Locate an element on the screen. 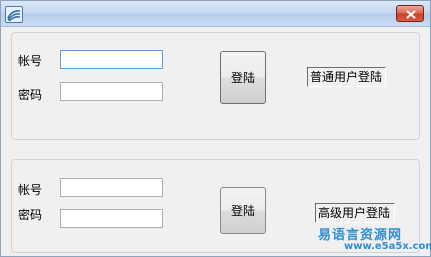 The height and width of the screenshot is (257, 431). password-input-advanced is located at coordinates (111, 218).